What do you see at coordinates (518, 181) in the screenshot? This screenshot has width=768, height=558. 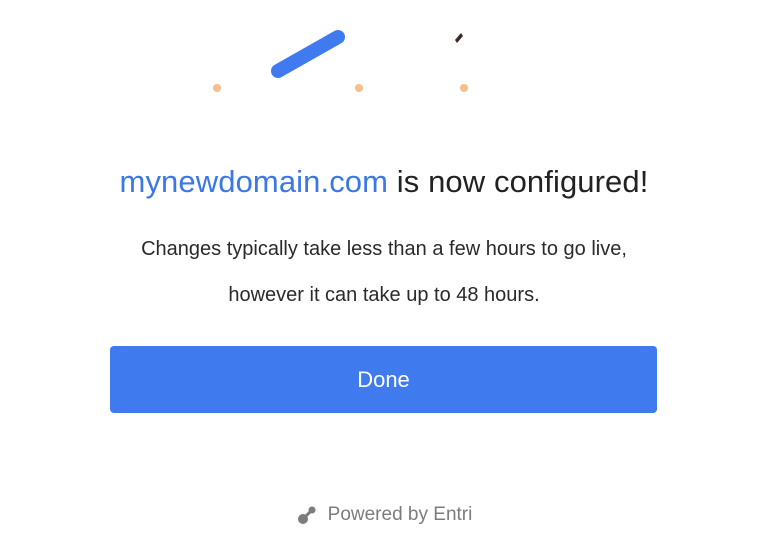 I see `title-suffix: is now configured!` at bounding box center [518, 181].